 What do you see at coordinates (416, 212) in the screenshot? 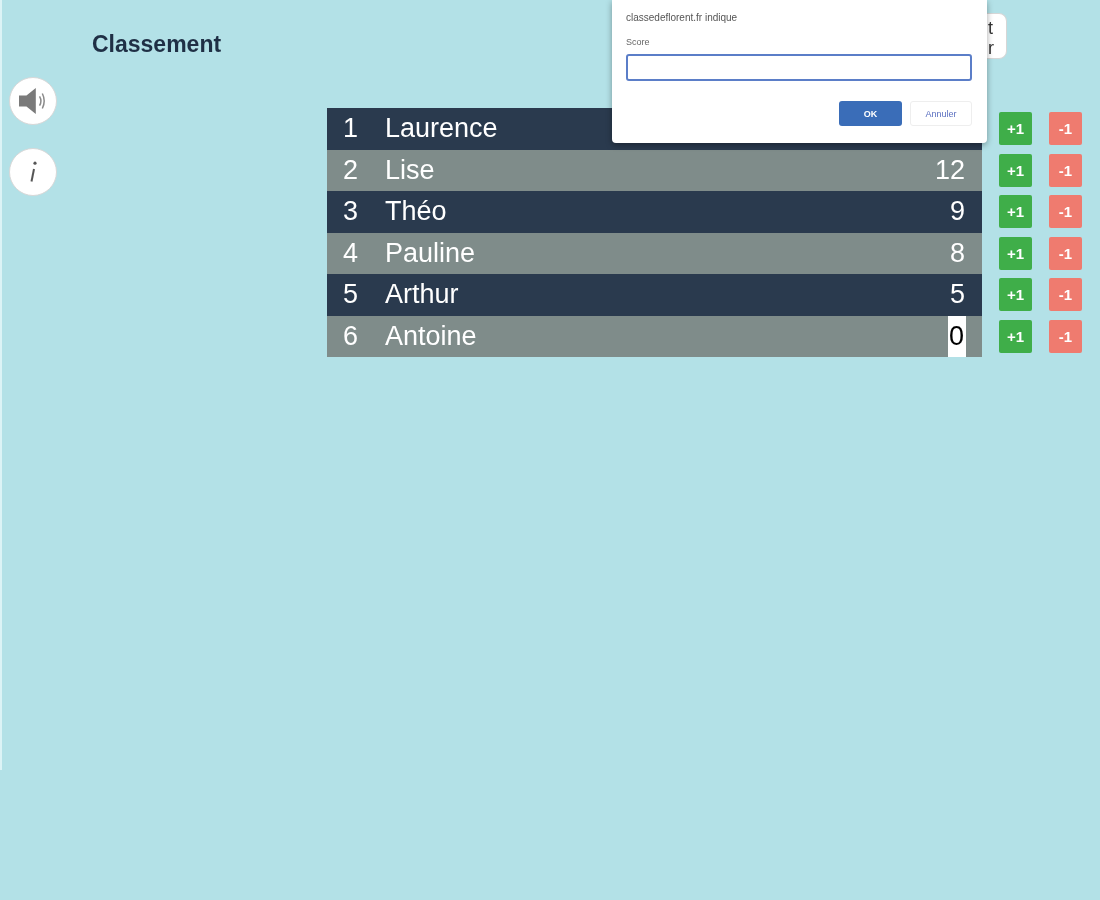
I see `player-name: Théo` at bounding box center [416, 212].